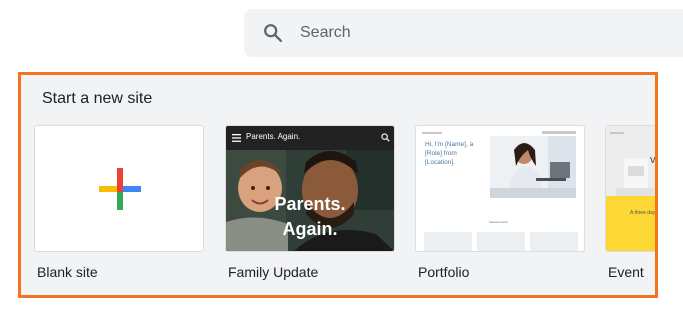 The height and width of the screenshot is (320, 683). Describe the element at coordinates (310, 138) in the screenshot. I see `preview-header: Parents. Again.` at that location.